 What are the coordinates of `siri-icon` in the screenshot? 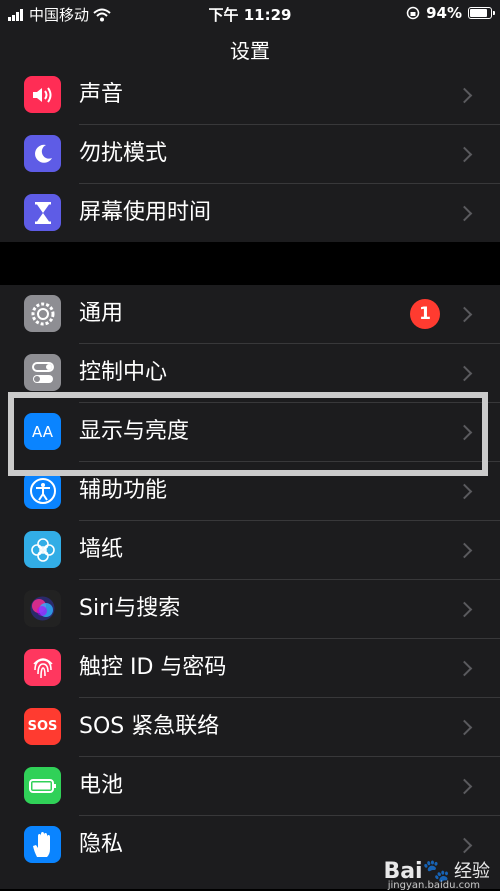 It's located at (42, 608).